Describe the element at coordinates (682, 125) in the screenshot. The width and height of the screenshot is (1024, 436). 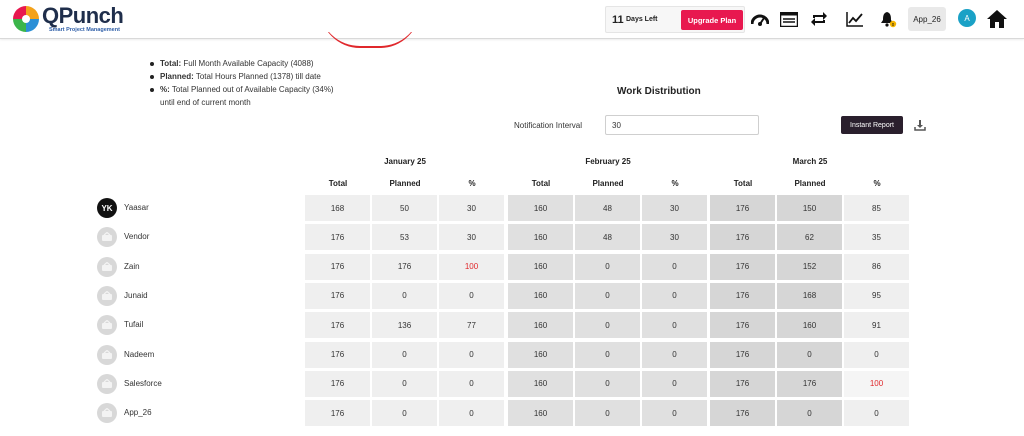
I see `notification-interval-input` at that location.